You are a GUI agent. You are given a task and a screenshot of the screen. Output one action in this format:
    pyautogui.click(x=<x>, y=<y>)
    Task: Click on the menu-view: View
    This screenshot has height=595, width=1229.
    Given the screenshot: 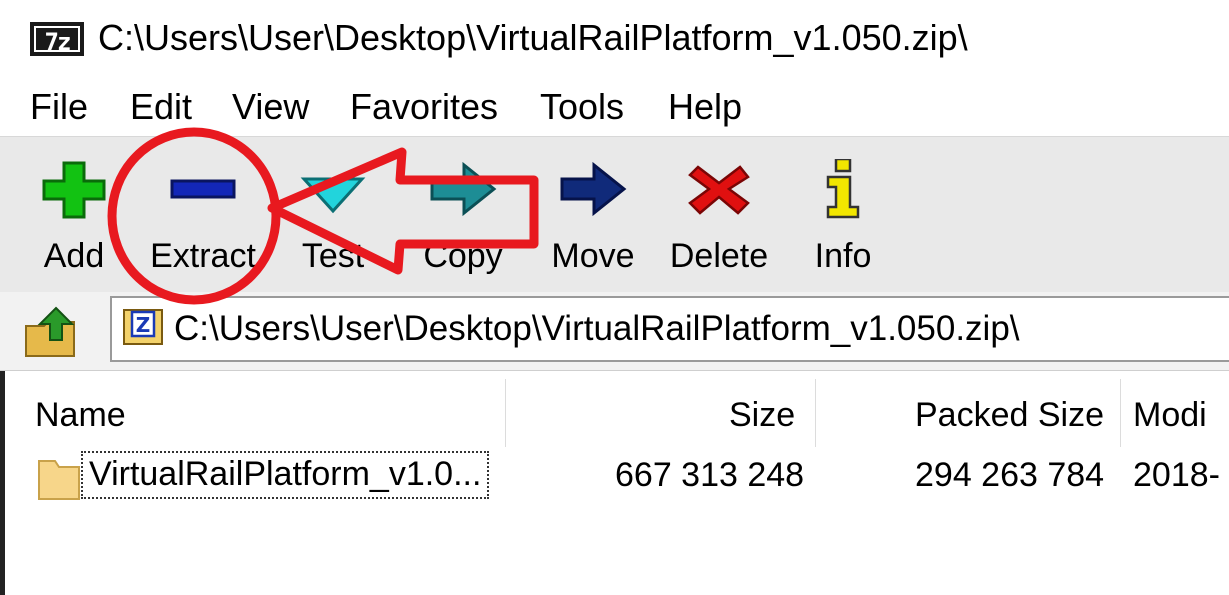 What is the action you would take?
    pyautogui.click(x=270, y=107)
    